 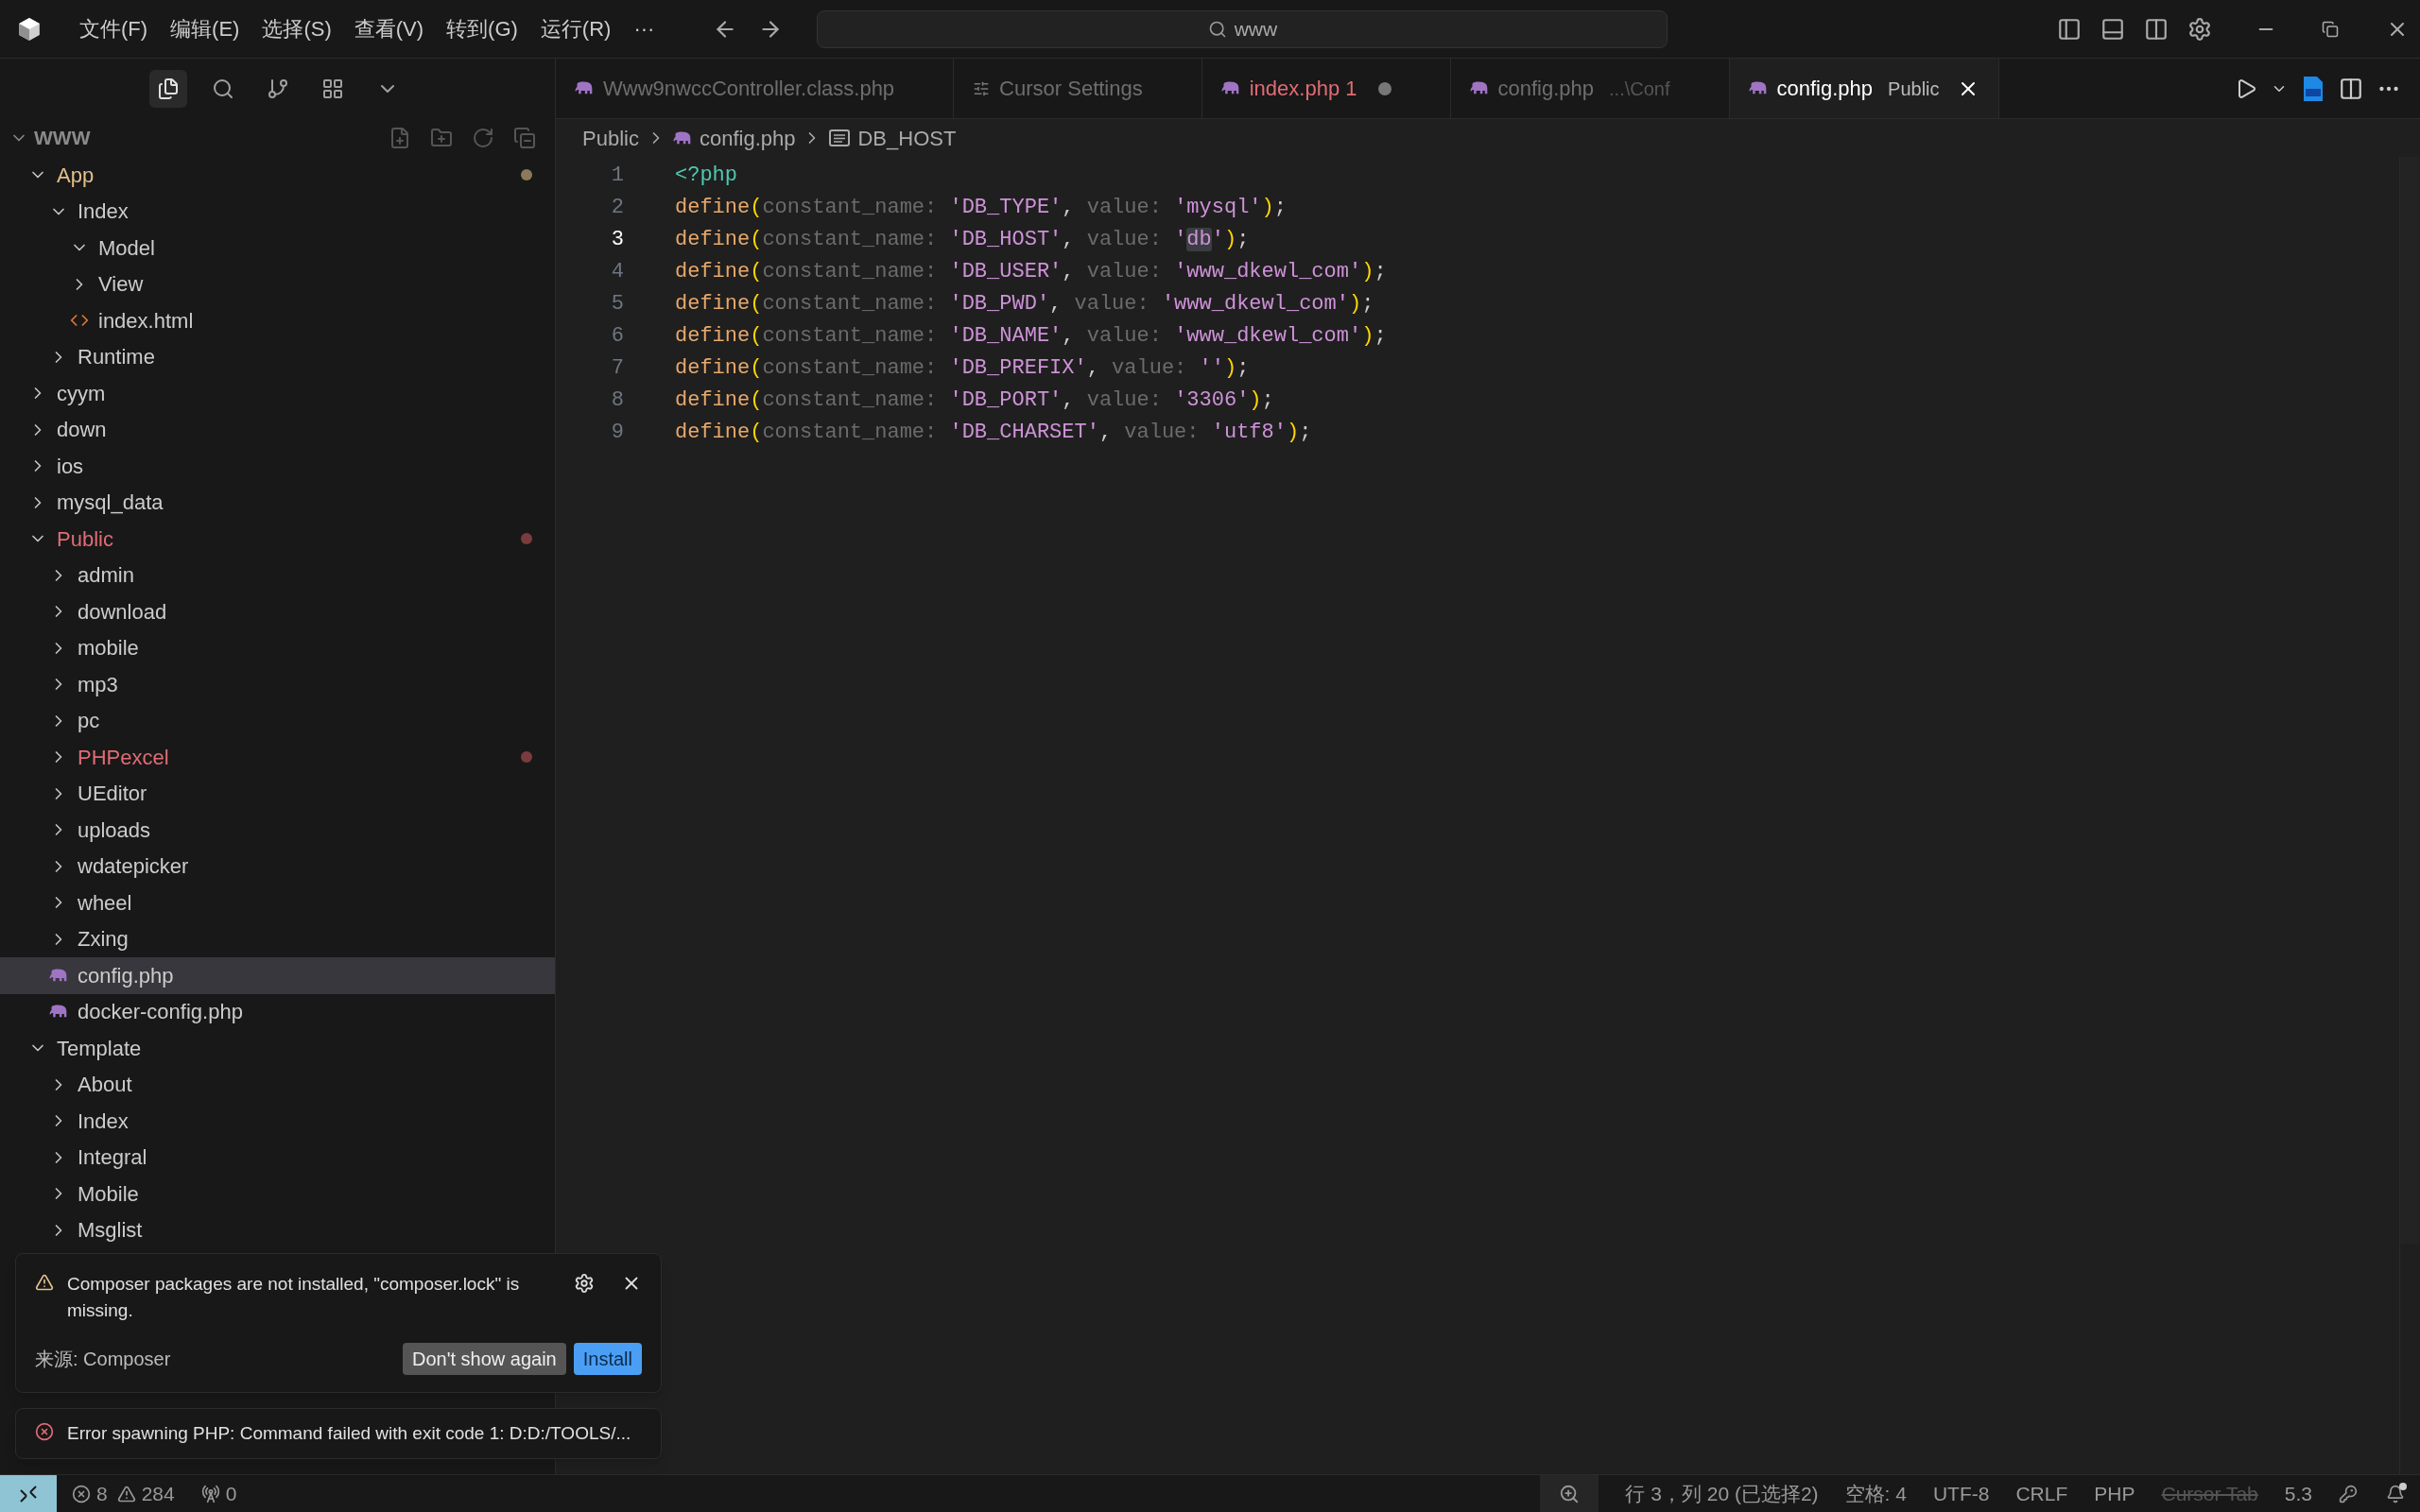 What do you see at coordinates (893, 138) in the screenshot?
I see `breadcrumb: DB_HOST` at bounding box center [893, 138].